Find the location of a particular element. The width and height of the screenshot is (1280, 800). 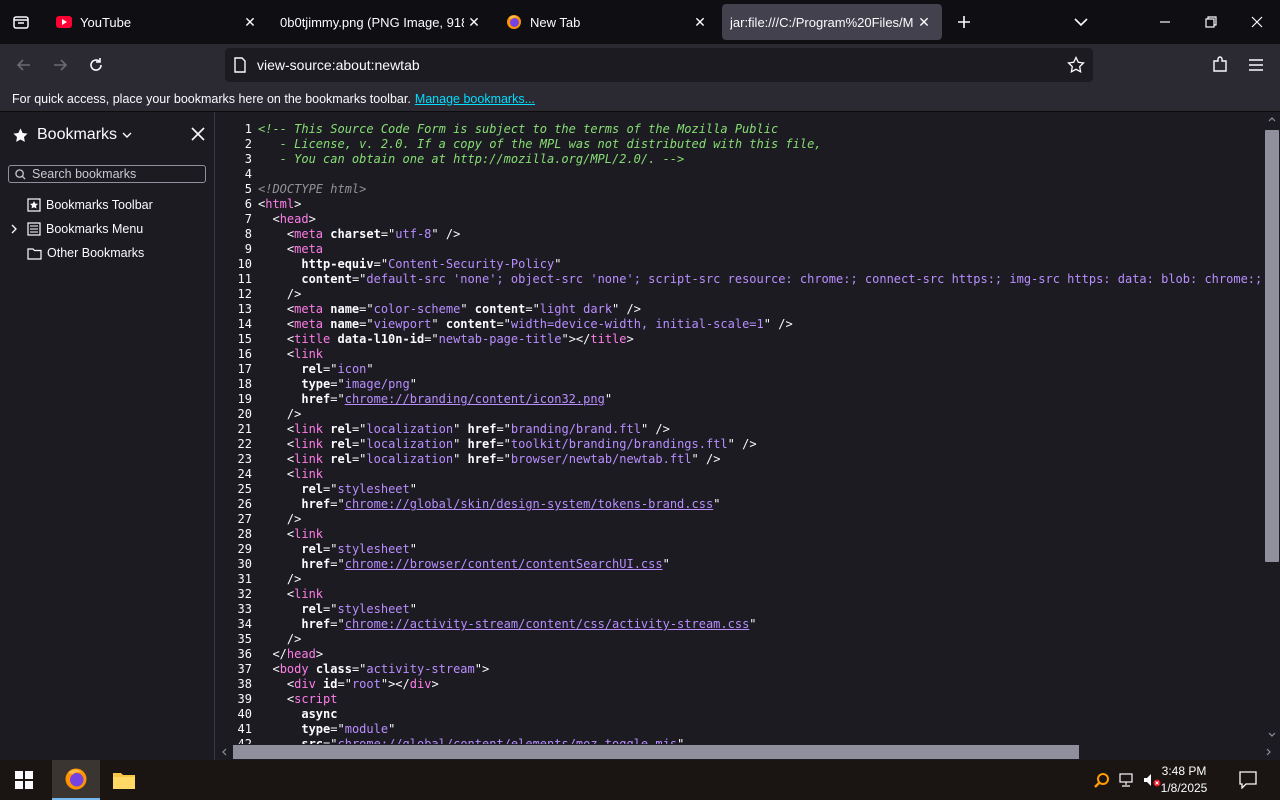

close-window-button is located at coordinates (1257, 22).